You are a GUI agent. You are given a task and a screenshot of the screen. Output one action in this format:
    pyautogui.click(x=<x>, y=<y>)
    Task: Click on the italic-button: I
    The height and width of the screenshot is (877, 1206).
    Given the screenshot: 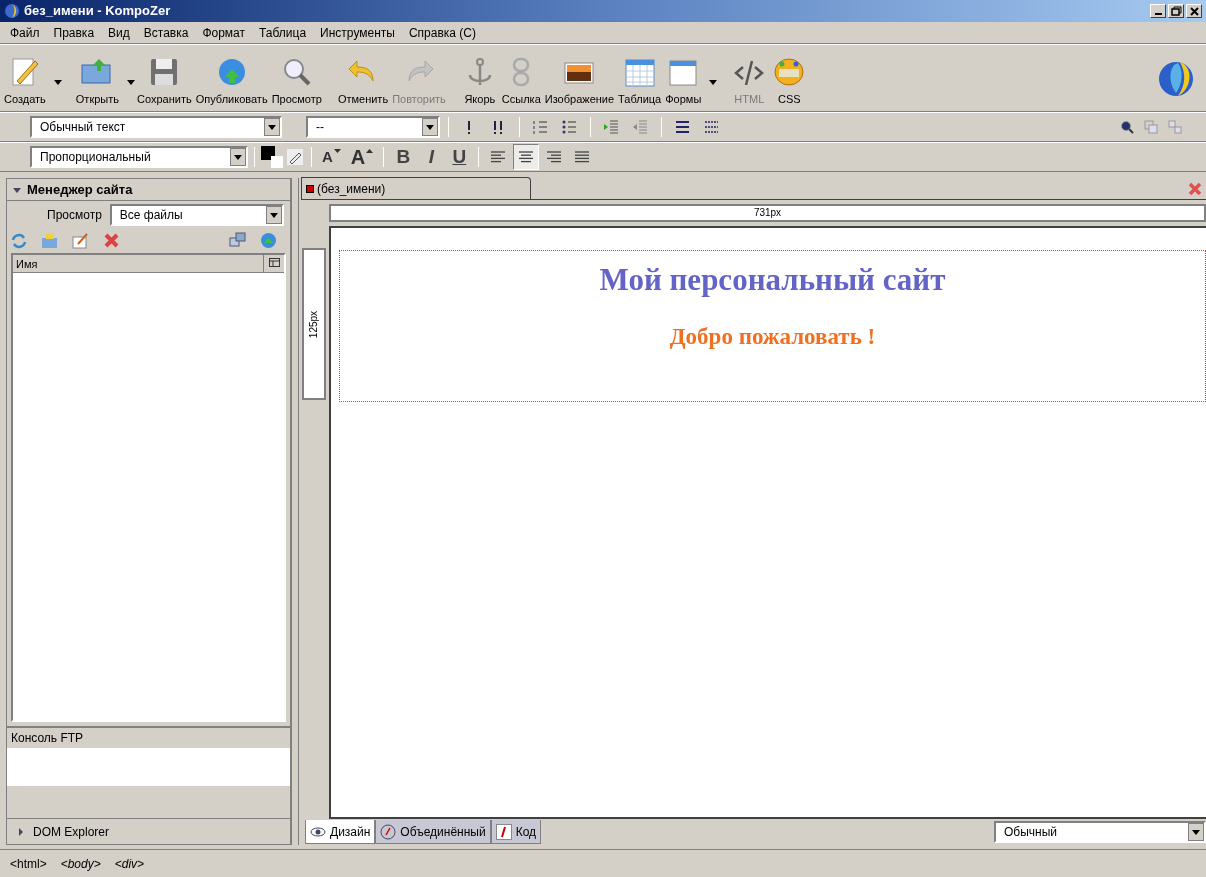 What is the action you would take?
    pyautogui.click(x=431, y=157)
    